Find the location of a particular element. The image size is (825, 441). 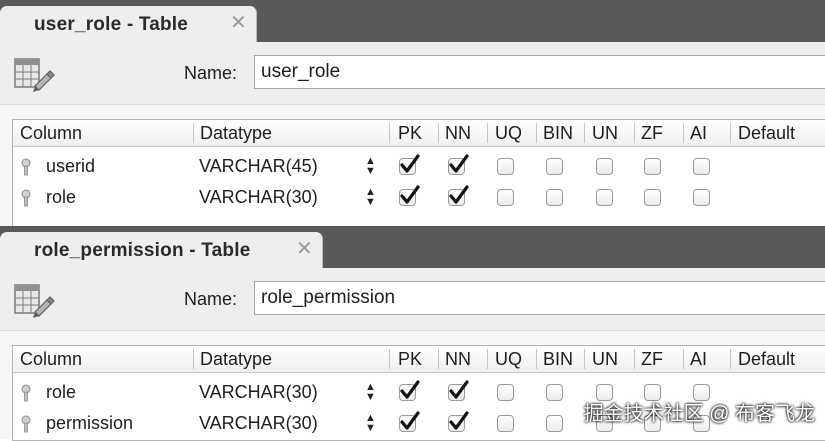

datatype-cell: VARCHAR(45) is located at coordinates (258, 166).